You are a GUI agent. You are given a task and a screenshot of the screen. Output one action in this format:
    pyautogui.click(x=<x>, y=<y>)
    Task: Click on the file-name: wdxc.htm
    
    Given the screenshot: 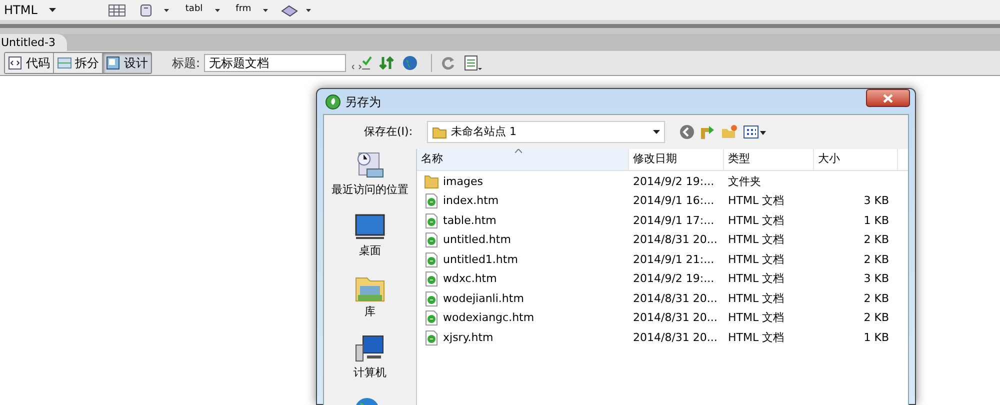 What is the action you would take?
    pyautogui.click(x=470, y=279)
    